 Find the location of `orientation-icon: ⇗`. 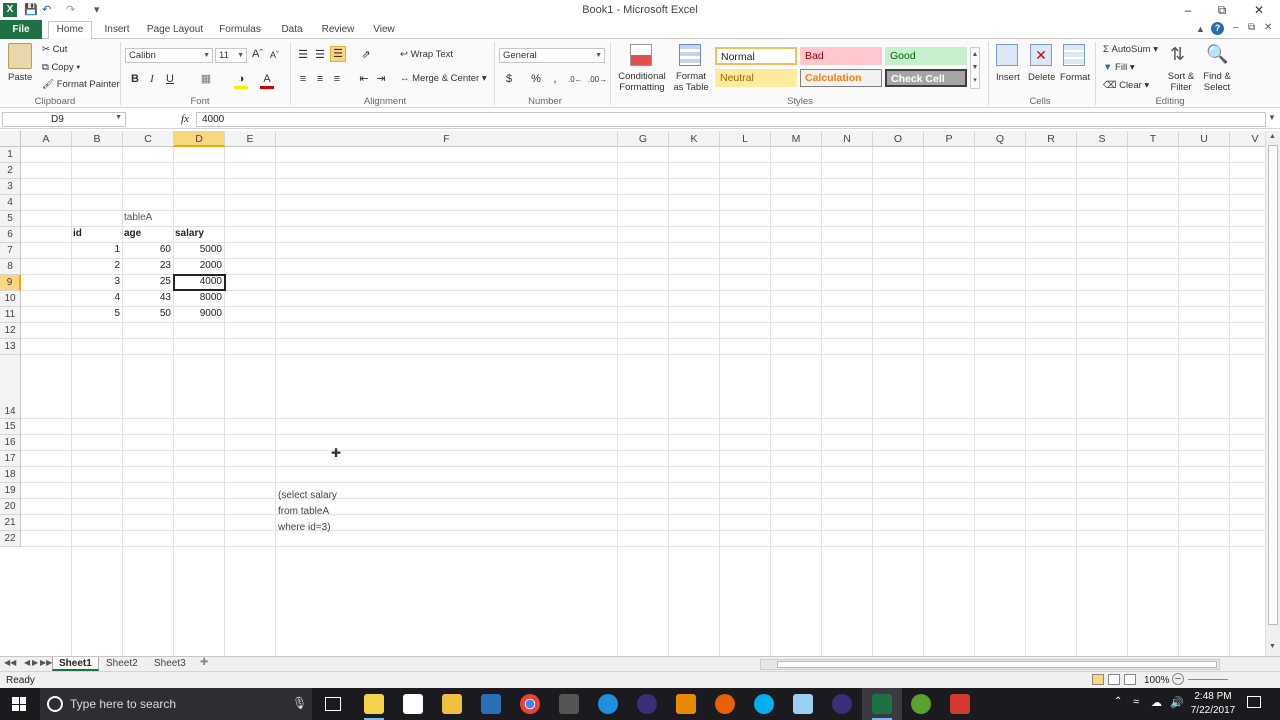

orientation-icon: ⇗ is located at coordinates (366, 55).